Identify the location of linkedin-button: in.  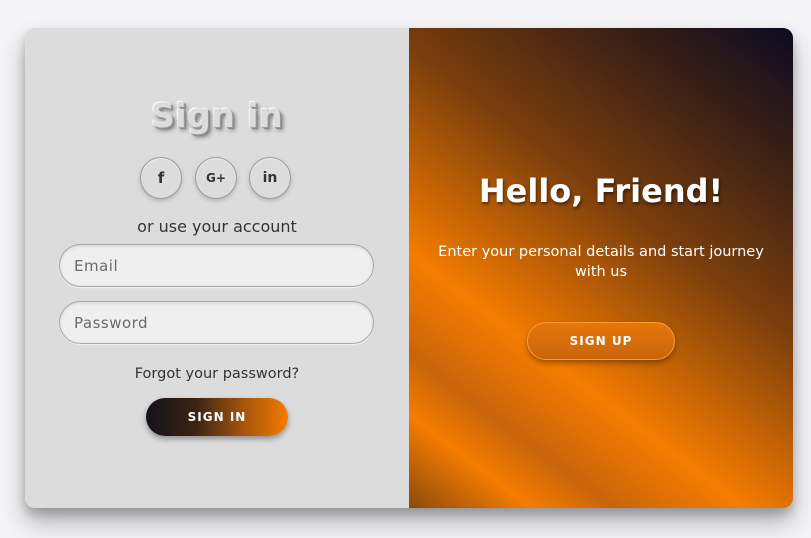
(270, 178).